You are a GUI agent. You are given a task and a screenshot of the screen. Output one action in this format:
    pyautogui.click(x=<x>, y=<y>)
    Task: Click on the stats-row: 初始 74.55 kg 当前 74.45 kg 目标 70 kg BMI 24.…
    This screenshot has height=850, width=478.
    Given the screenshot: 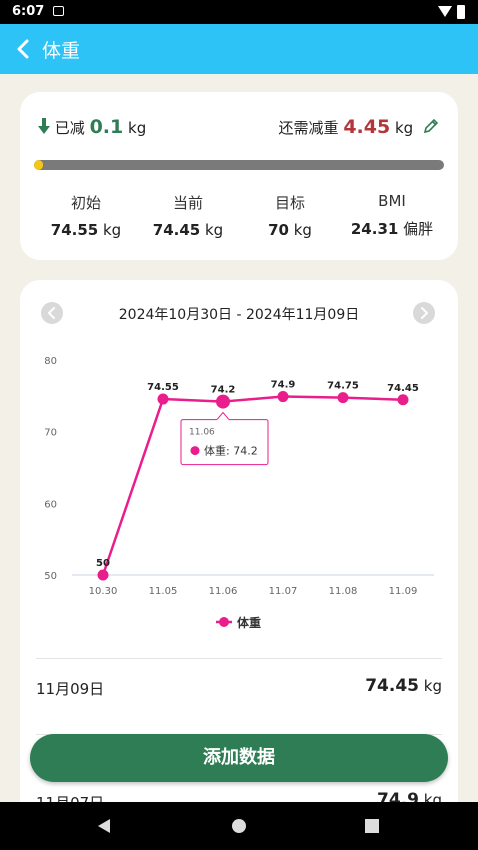 What is the action you would take?
    pyautogui.click(x=239, y=217)
    